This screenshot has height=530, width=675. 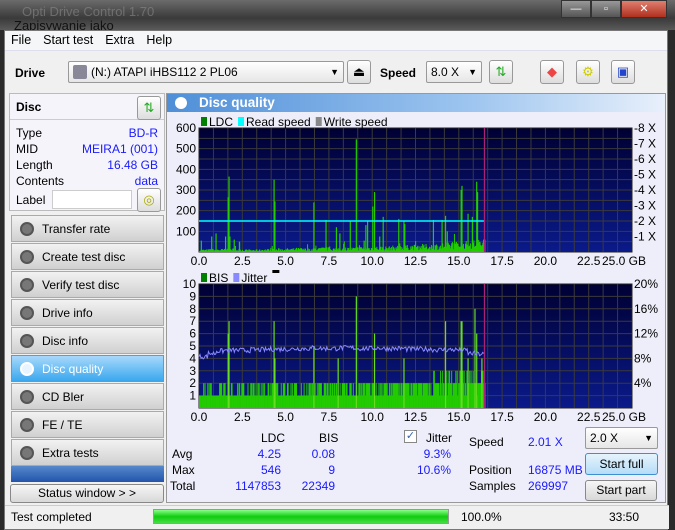 I want to click on y2-tick-label: -2 X, so click(x=645, y=221).